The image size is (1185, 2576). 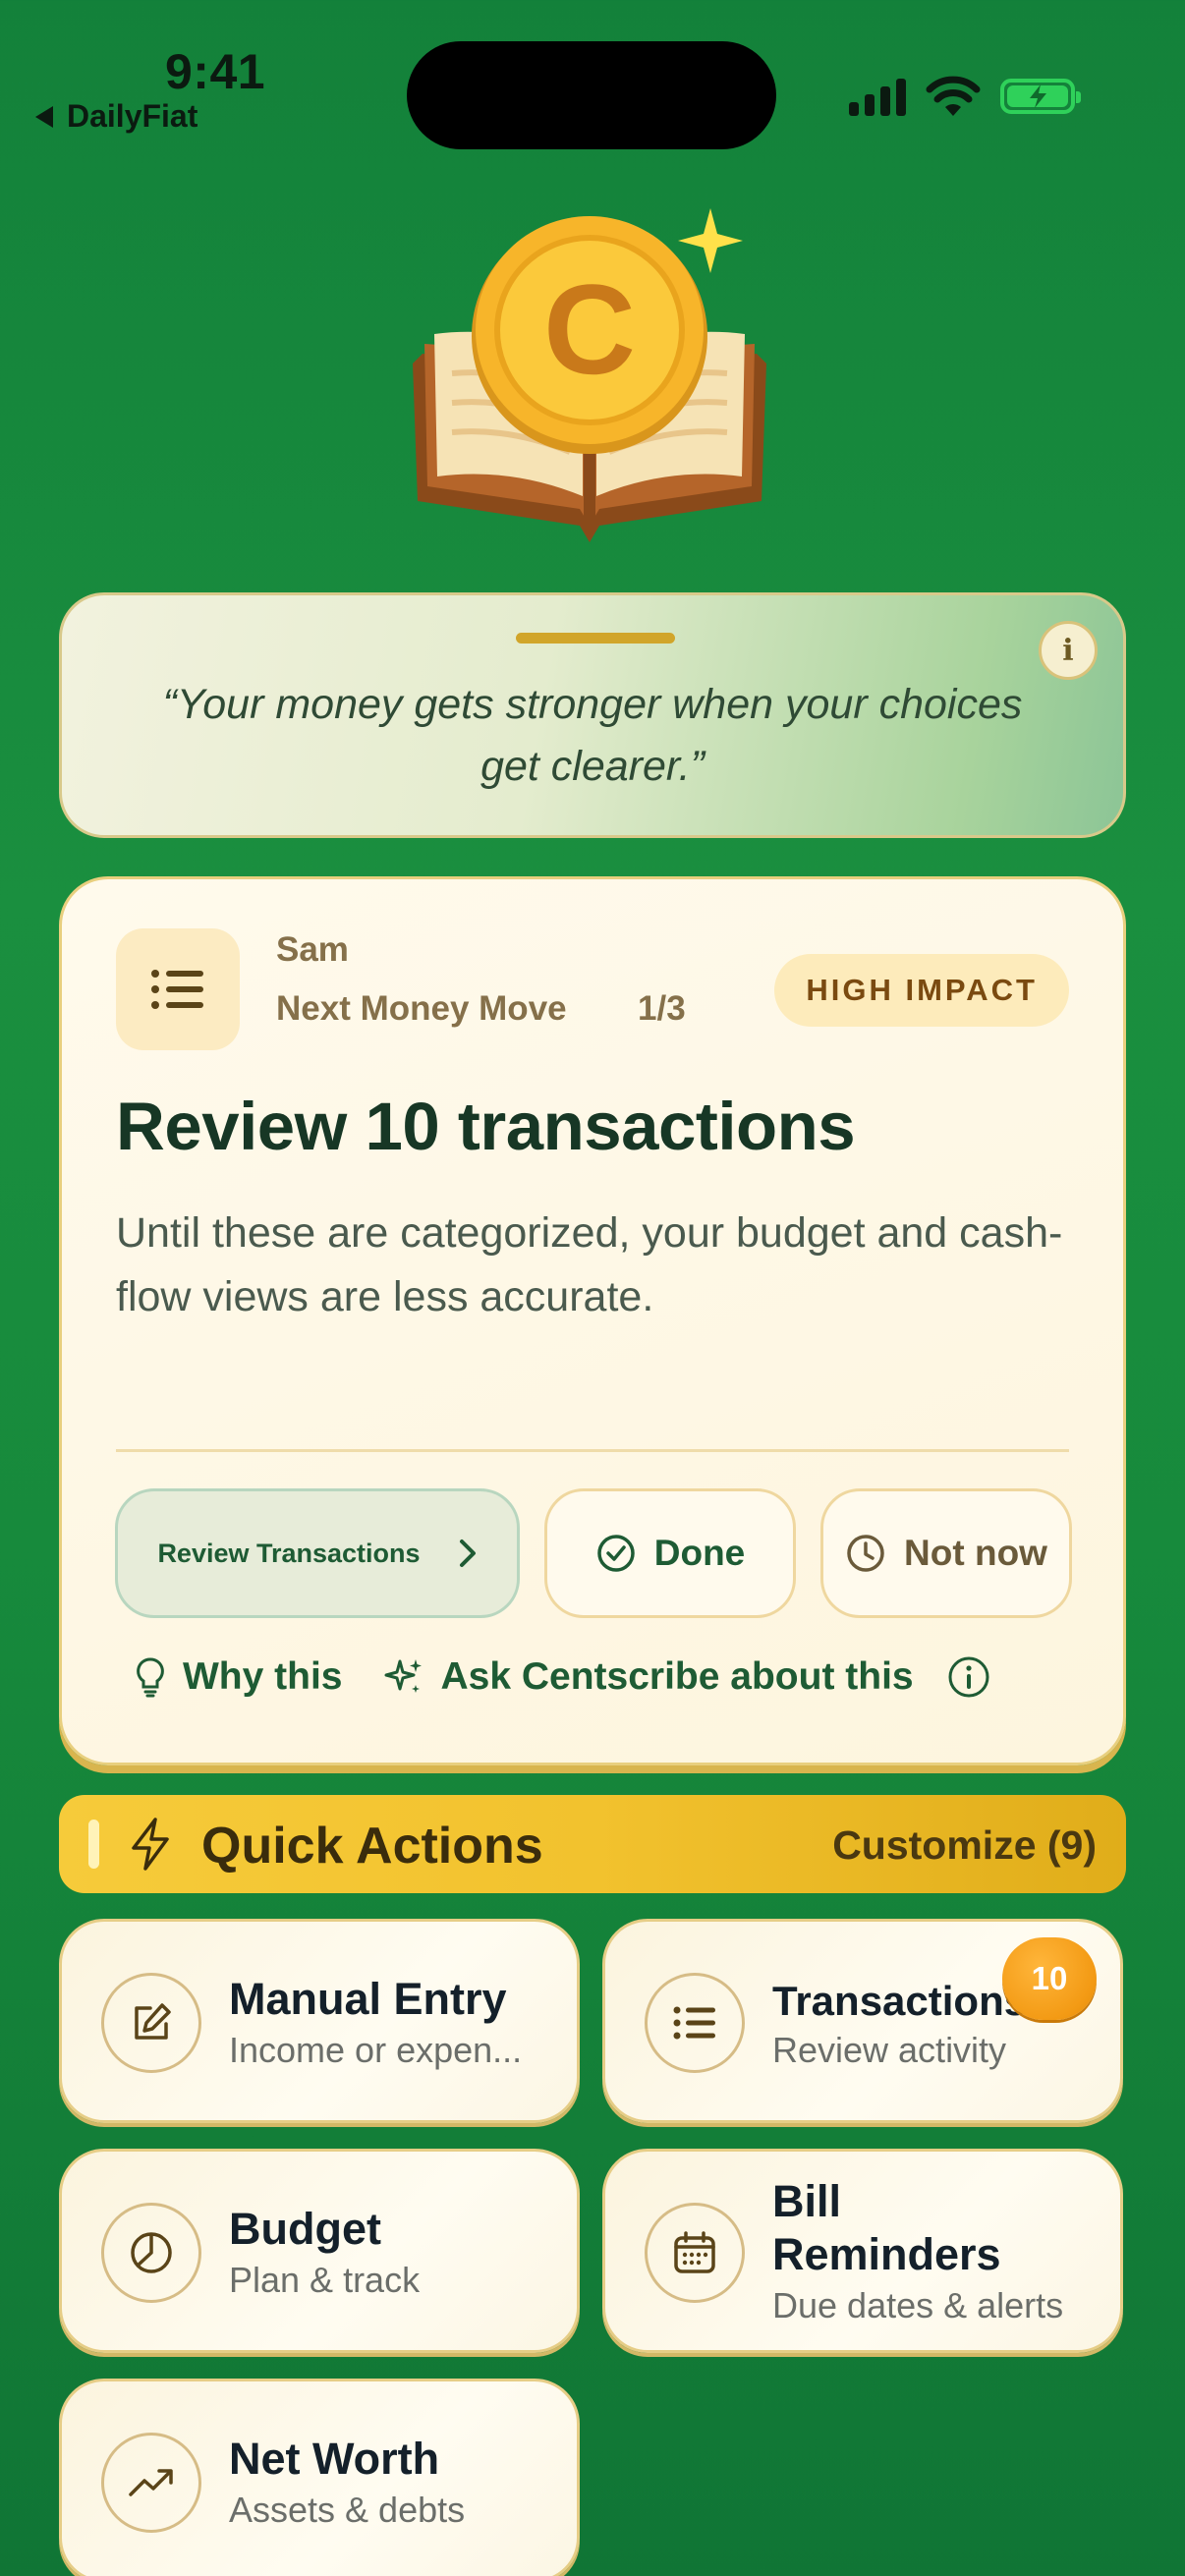 What do you see at coordinates (93, 1844) in the screenshot?
I see `accent-bar` at bounding box center [93, 1844].